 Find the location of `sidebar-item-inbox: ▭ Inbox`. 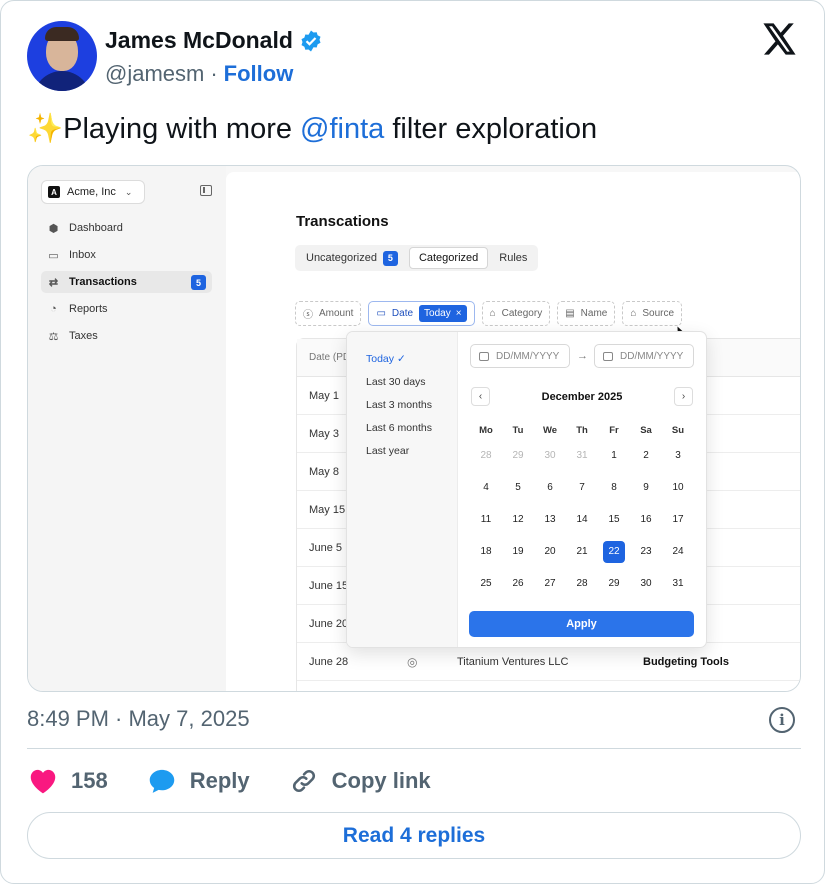

sidebar-item-inbox: ▭ Inbox is located at coordinates (126, 255).